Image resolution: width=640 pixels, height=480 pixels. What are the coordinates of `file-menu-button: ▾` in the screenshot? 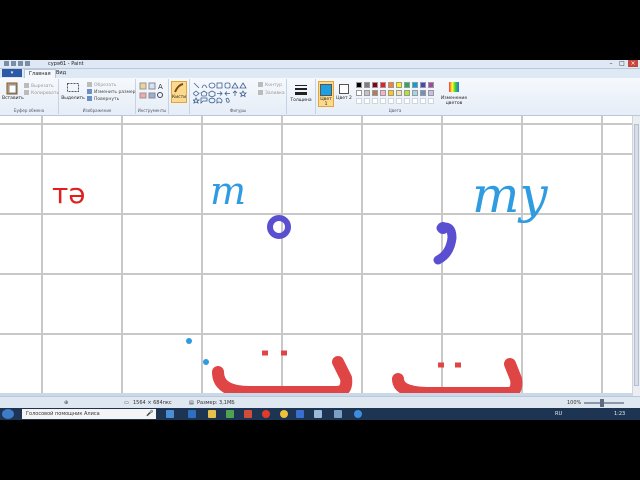 It's located at (12, 73).